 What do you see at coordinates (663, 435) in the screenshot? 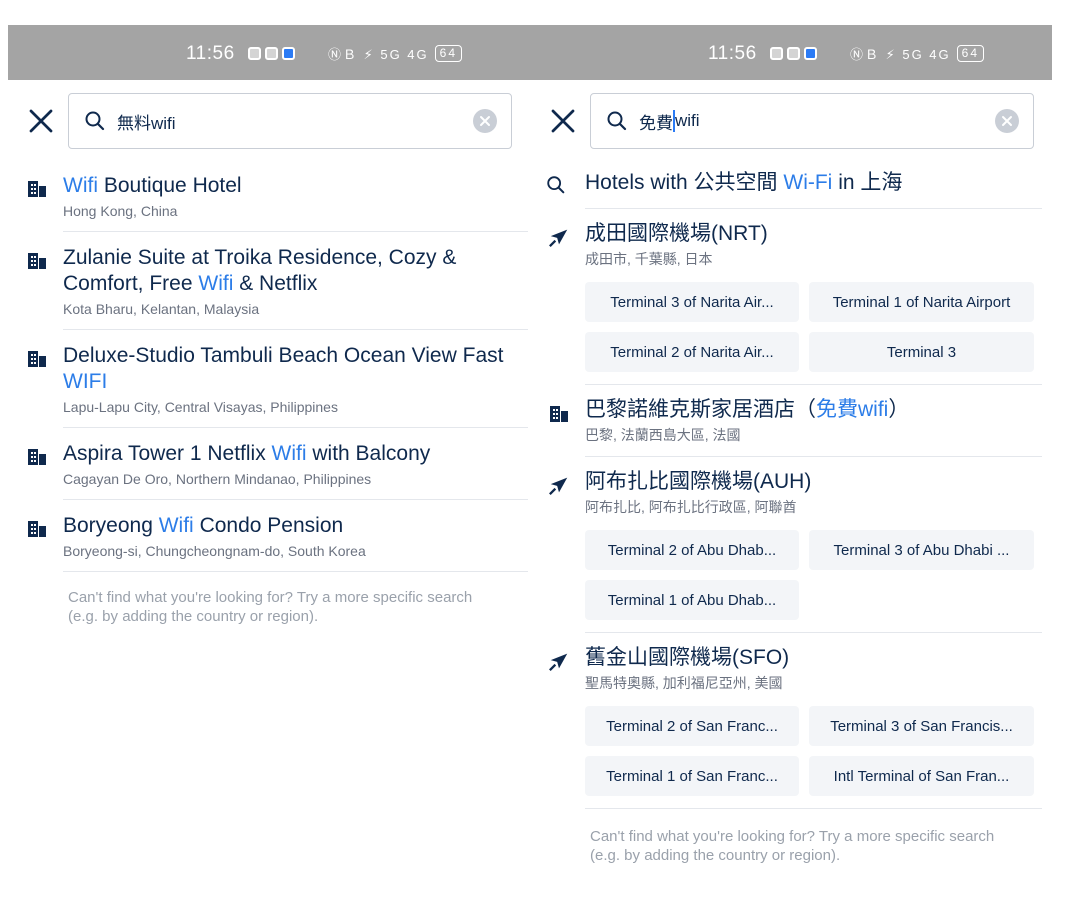
I see `hotel-location: 巴黎, 法蘭西島大區, 法國` at bounding box center [663, 435].